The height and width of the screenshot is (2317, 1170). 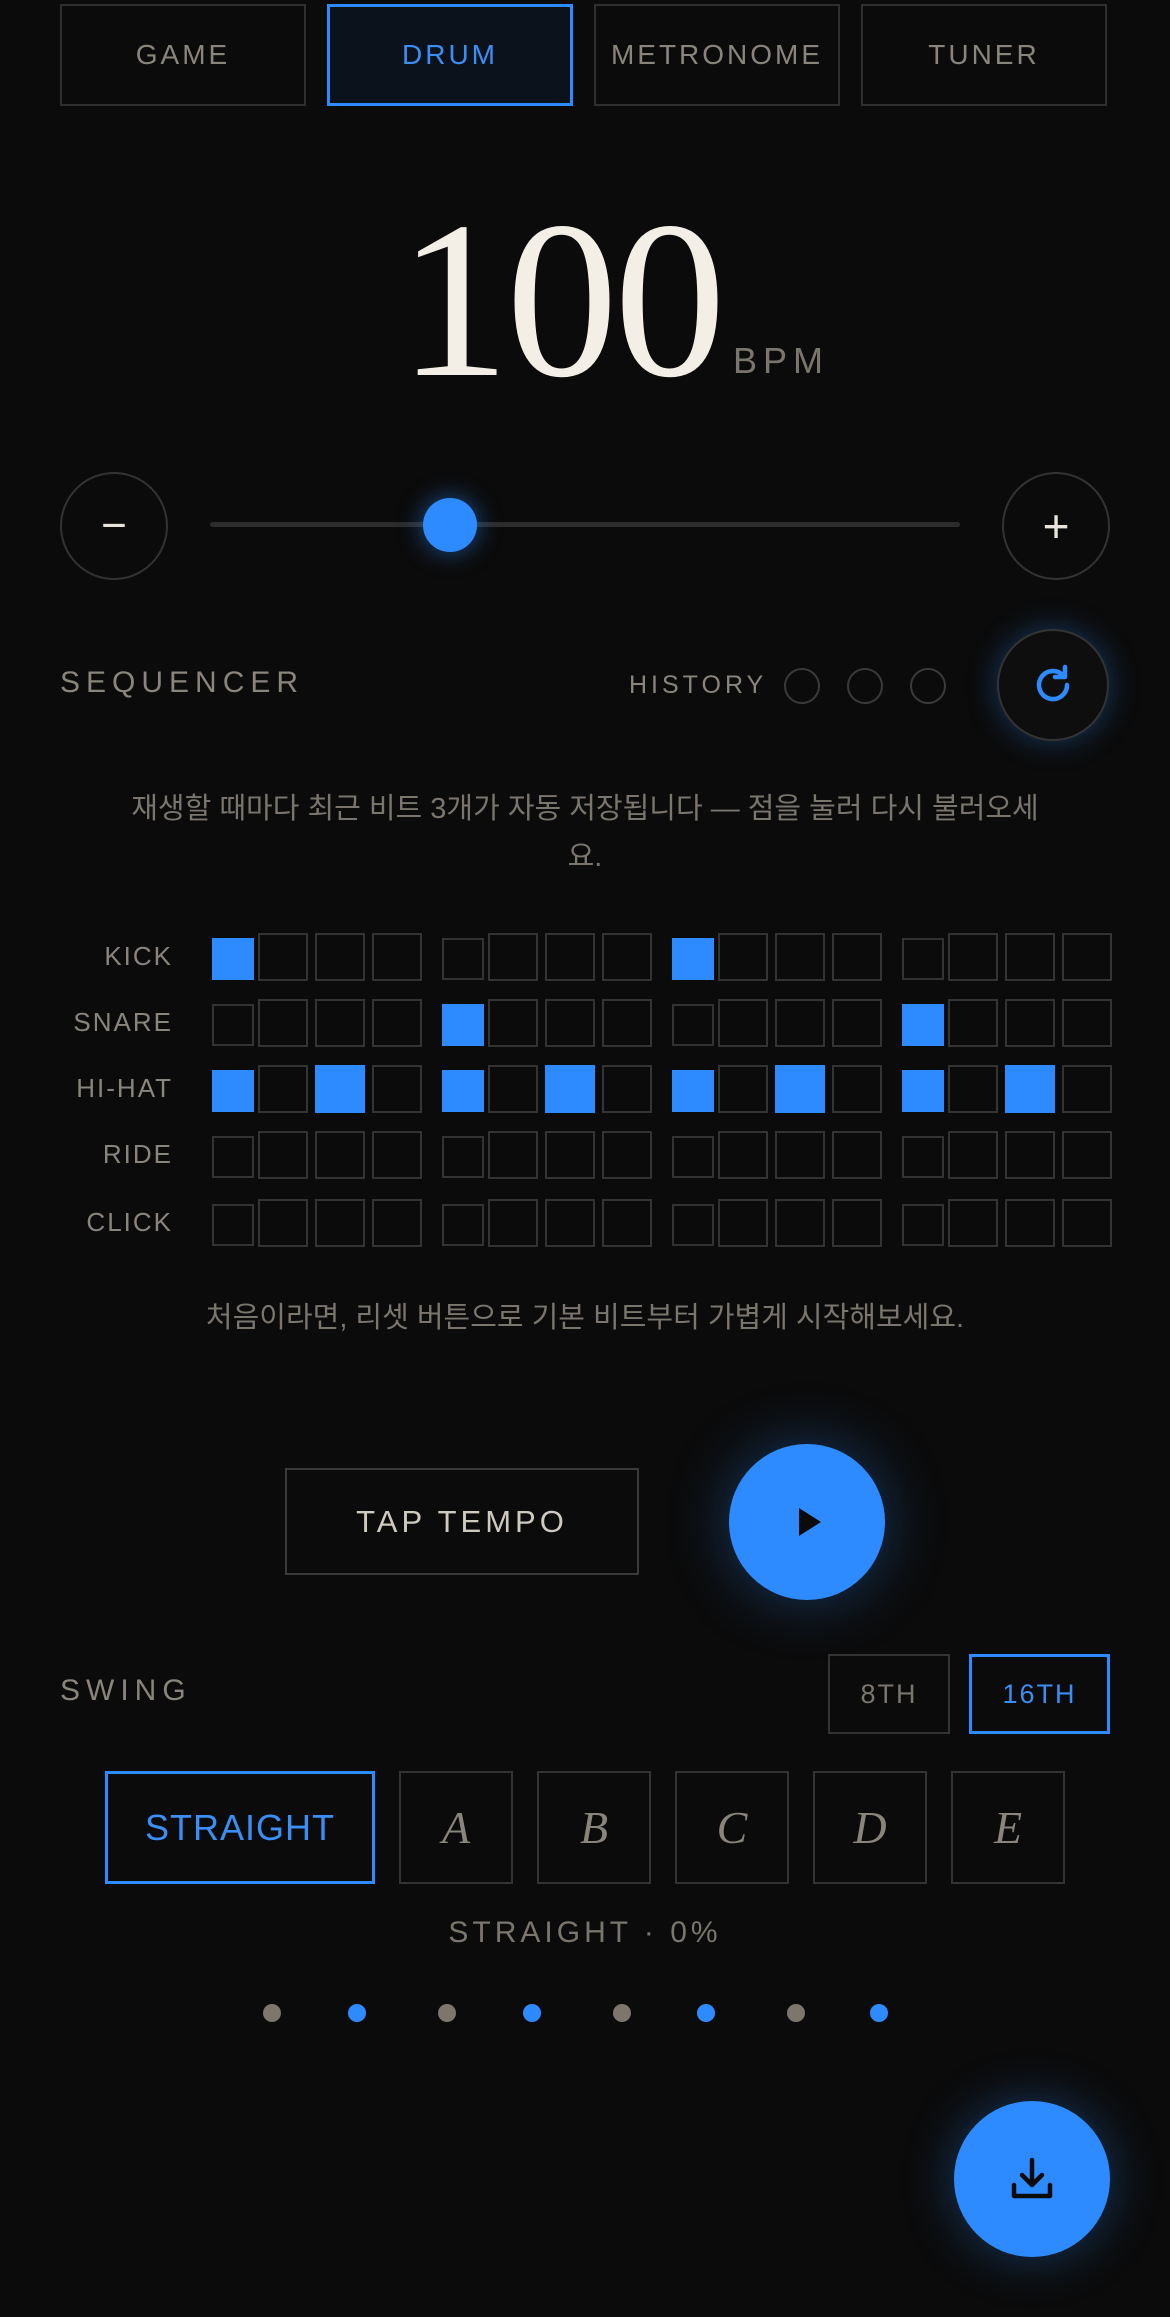 What do you see at coordinates (870, 1827) in the screenshot?
I see `swing-preset-d: D` at bounding box center [870, 1827].